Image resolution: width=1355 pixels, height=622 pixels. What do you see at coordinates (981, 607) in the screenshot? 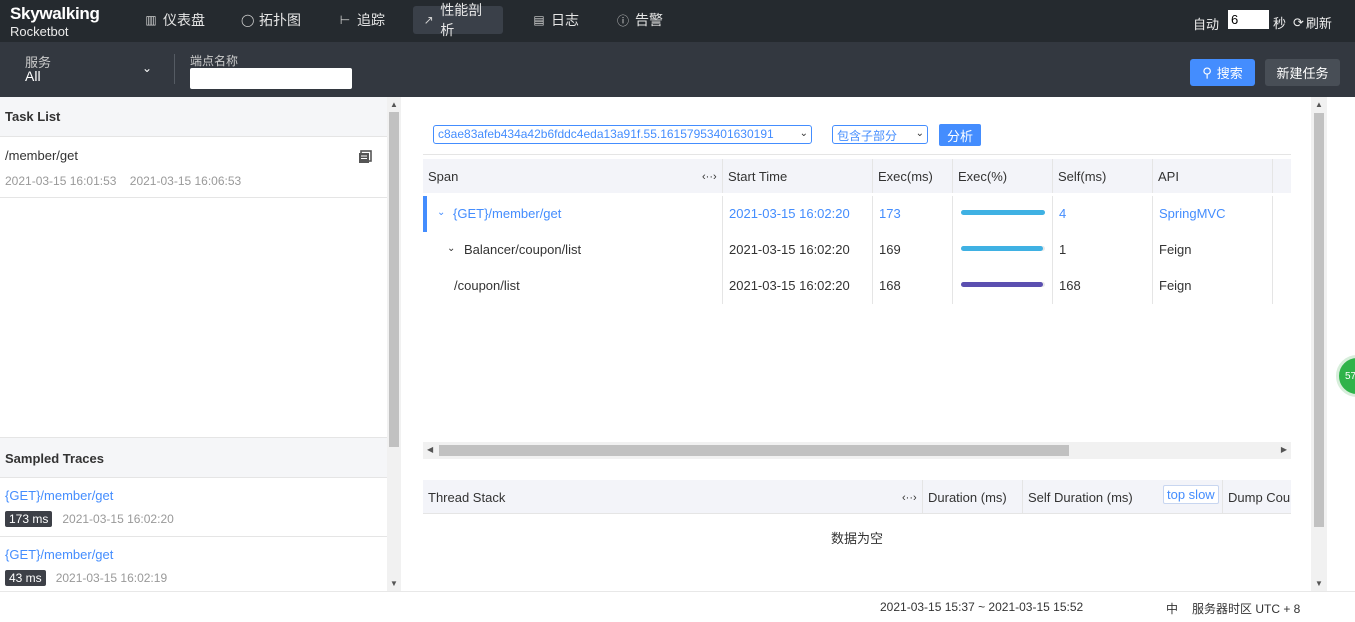
I see `time-range: 2021-03-15 15:37 ~ 2021-03-15 15:52` at bounding box center [981, 607].